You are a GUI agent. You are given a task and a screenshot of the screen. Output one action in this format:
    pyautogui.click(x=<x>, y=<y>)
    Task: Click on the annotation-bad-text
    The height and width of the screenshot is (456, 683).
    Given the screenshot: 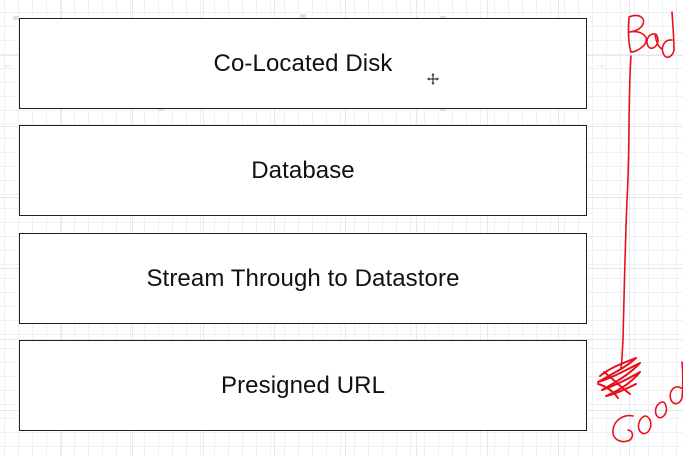 What is the action you would take?
    pyautogui.click(x=651, y=34)
    